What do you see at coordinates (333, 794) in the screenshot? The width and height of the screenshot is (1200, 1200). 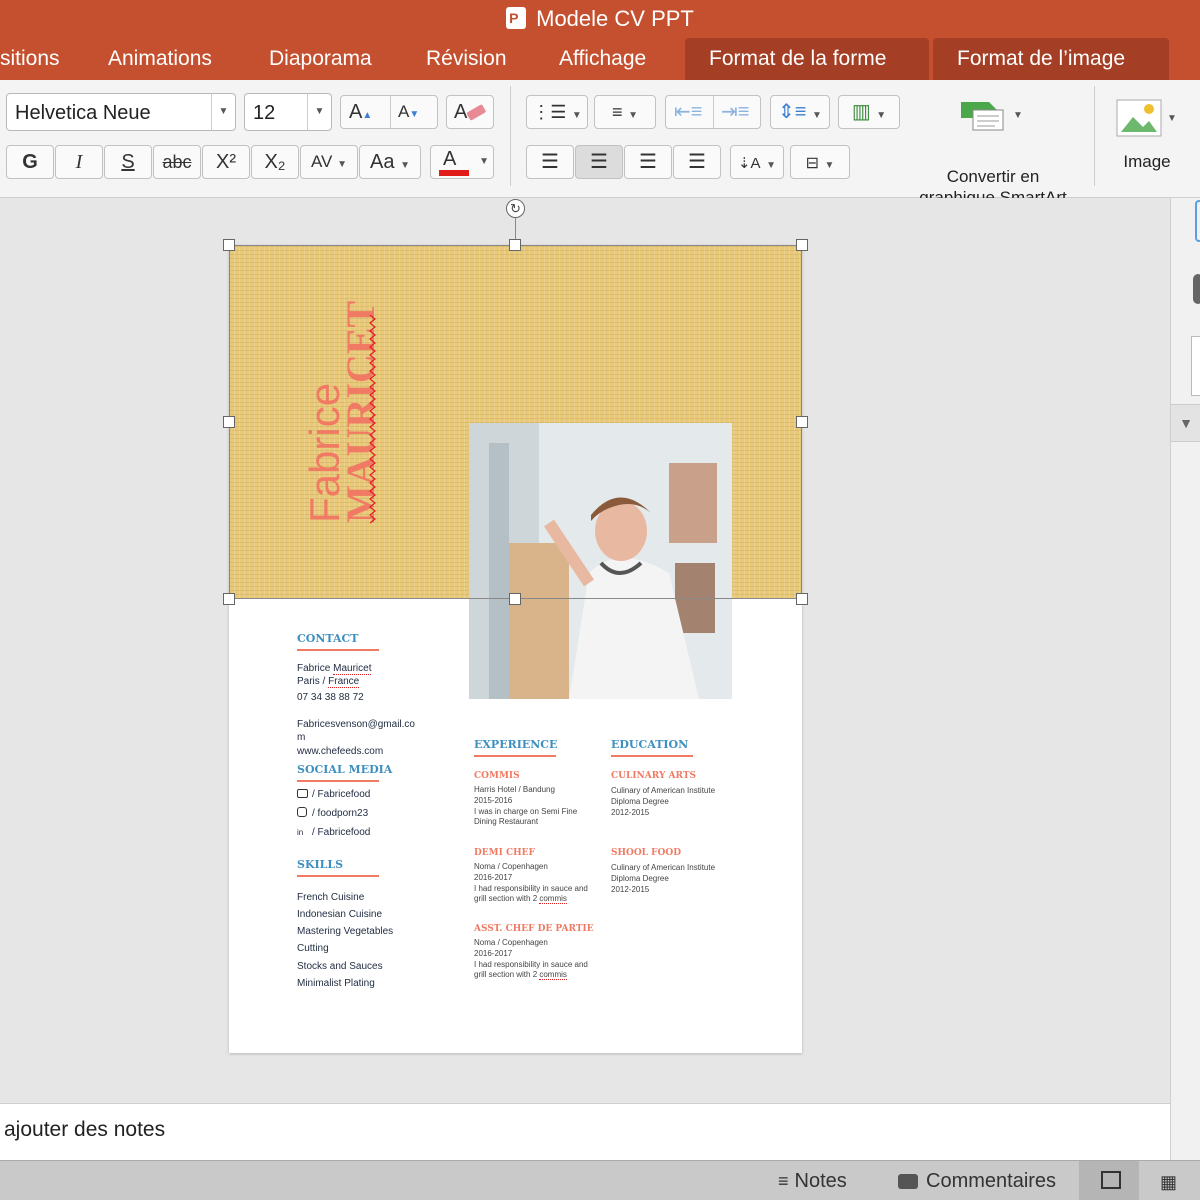 I see `social-item: / Fabricefood` at bounding box center [333, 794].